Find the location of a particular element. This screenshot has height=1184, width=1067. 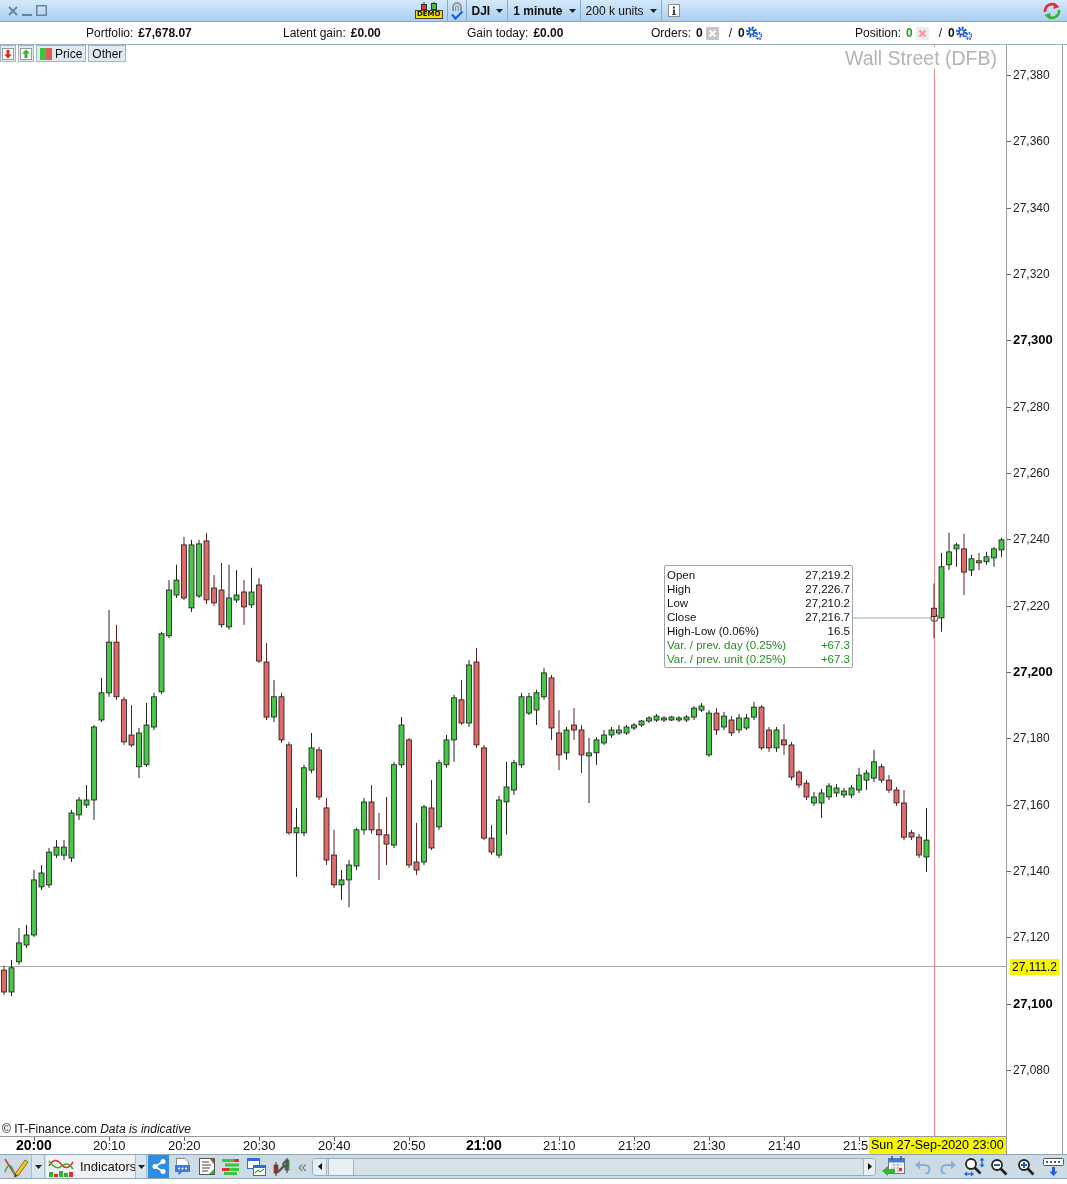

tooltip-label: Low is located at coordinates (678, 603).